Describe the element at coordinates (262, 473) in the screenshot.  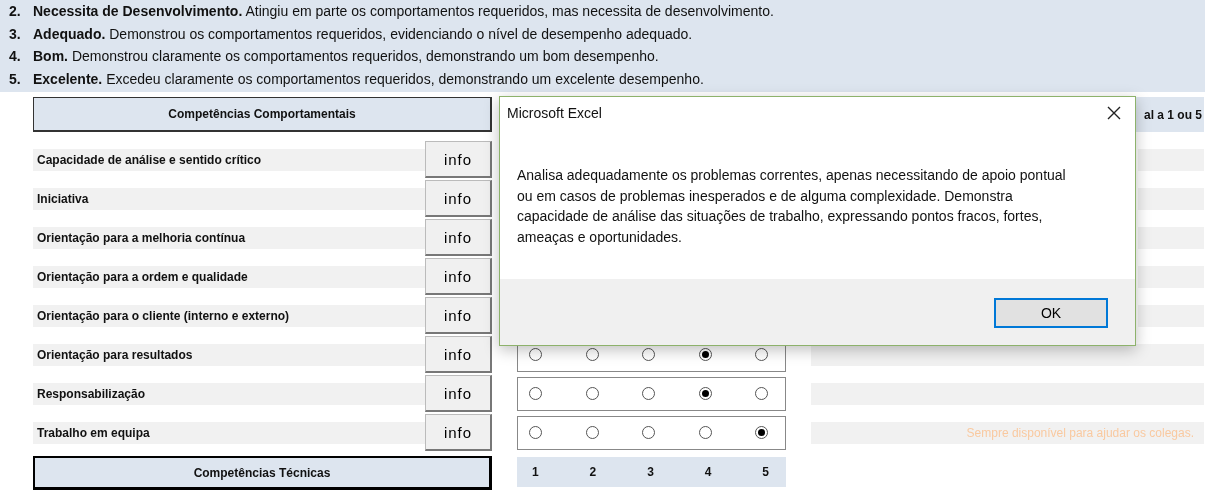
I see `section-header: Competências Técnicas` at that location.